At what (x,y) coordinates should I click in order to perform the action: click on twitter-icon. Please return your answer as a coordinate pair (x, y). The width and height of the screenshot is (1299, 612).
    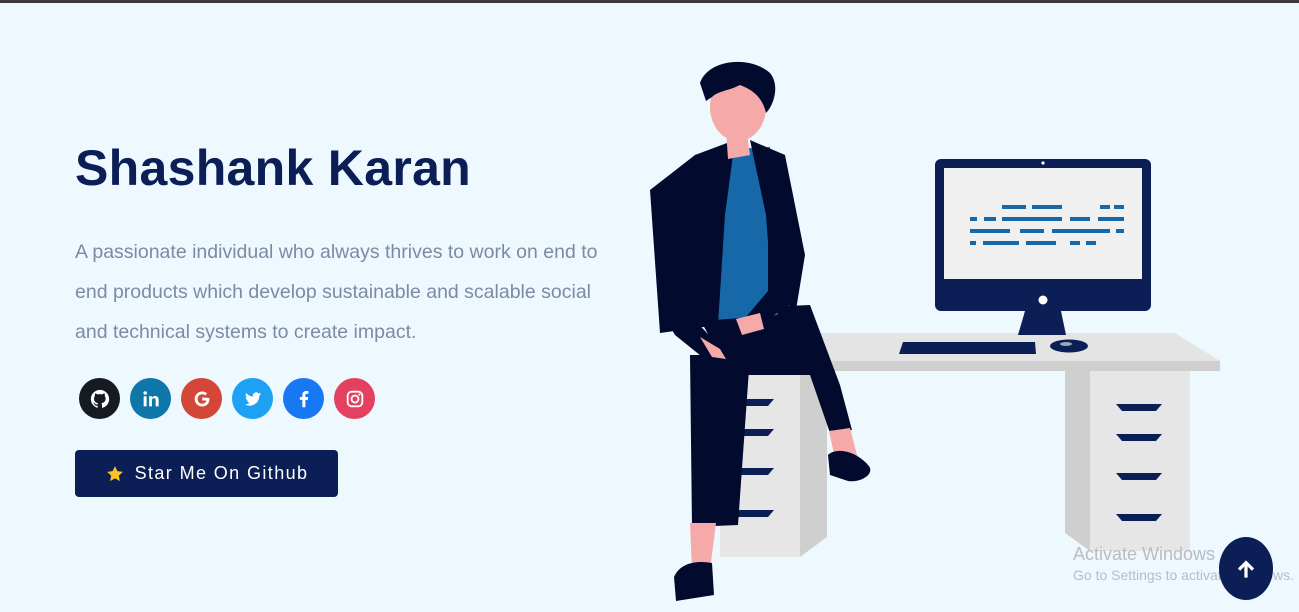
    Looking at the image, I should click on (252, 398).